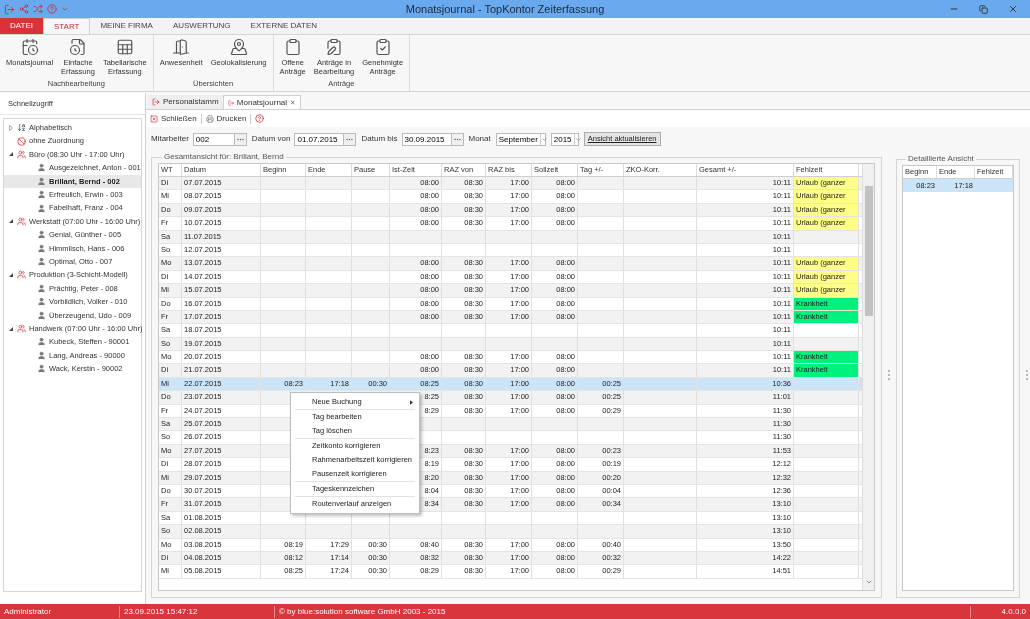  I want to click on status-version: 4.0.0.0, so click(1000, 611).